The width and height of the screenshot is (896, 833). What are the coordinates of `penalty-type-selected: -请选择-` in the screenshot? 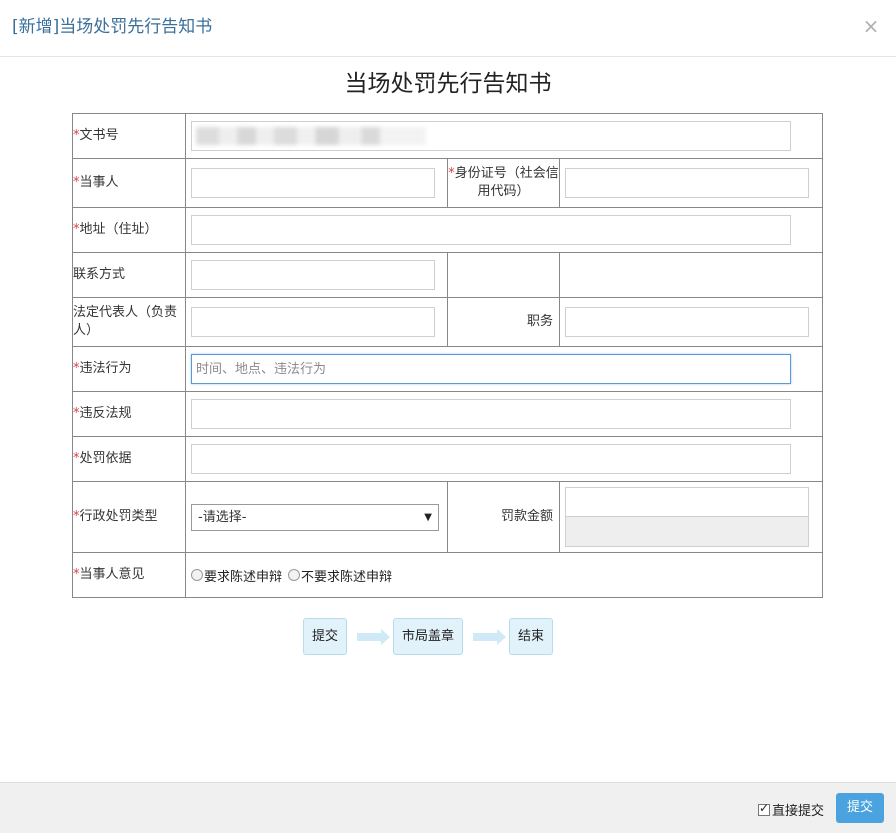 It's located at (222, 517).